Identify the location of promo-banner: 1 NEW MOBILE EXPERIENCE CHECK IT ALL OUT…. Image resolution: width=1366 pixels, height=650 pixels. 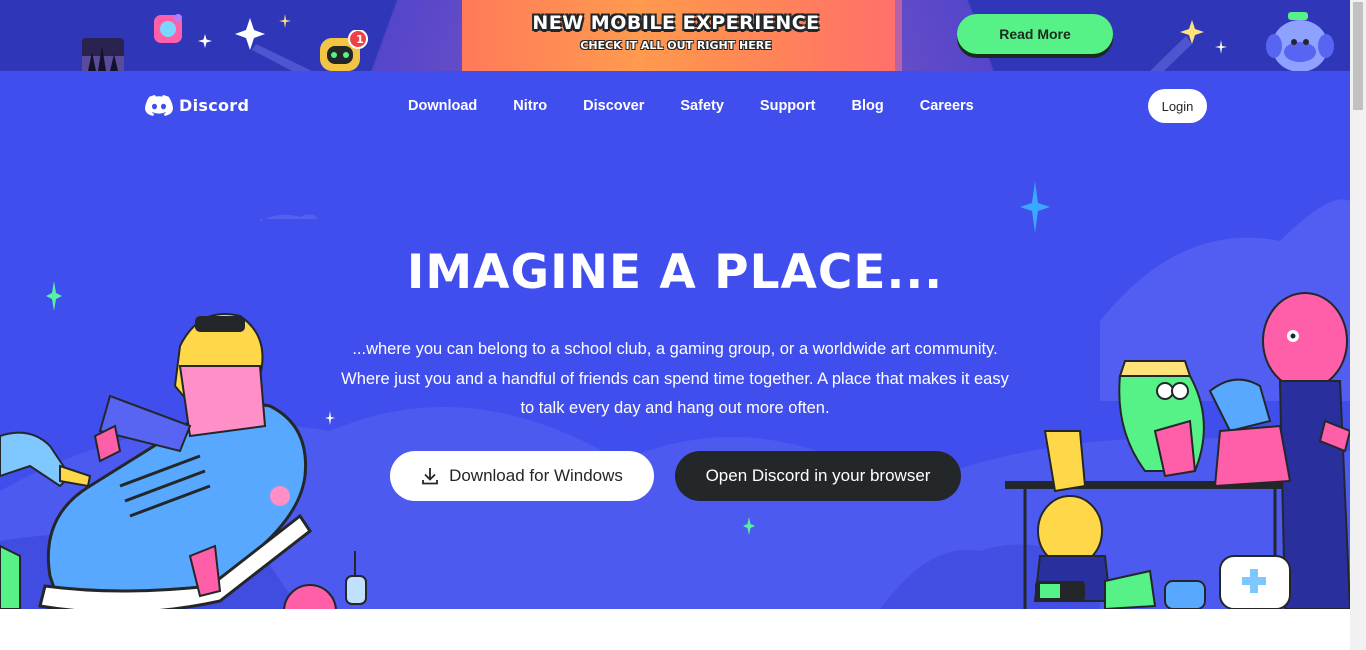
(675, 35).